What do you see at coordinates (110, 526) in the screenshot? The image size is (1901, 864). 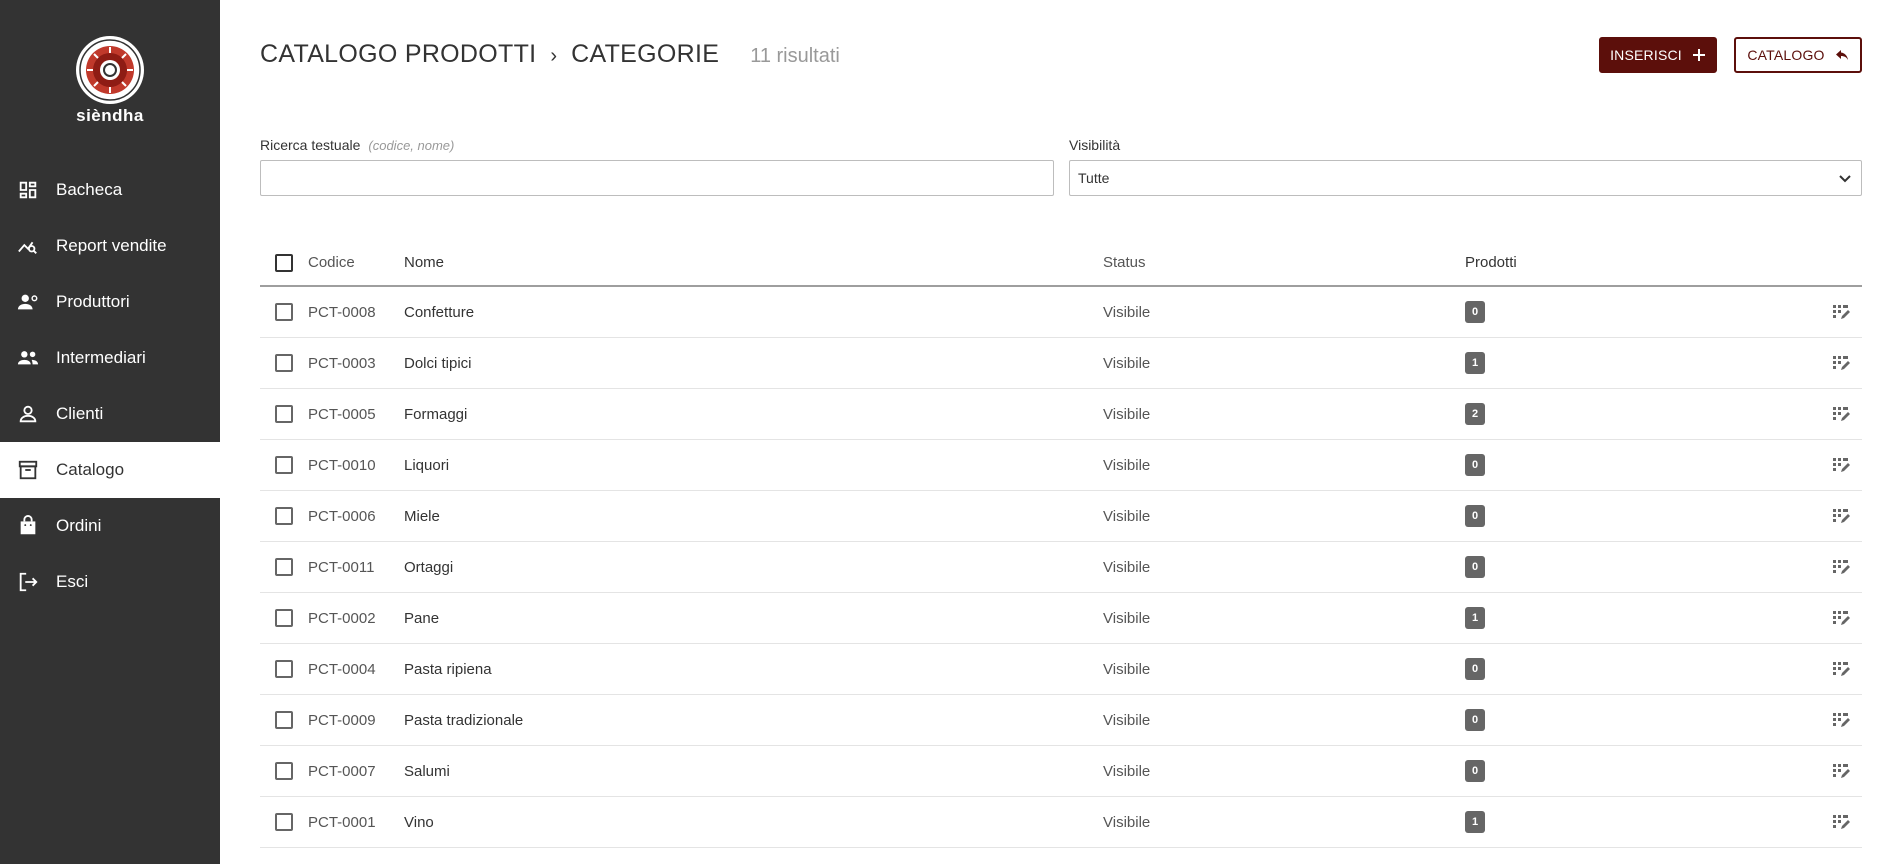 I see `sidebar-item-ordini: Ordini` at bounding box center [110, 526].